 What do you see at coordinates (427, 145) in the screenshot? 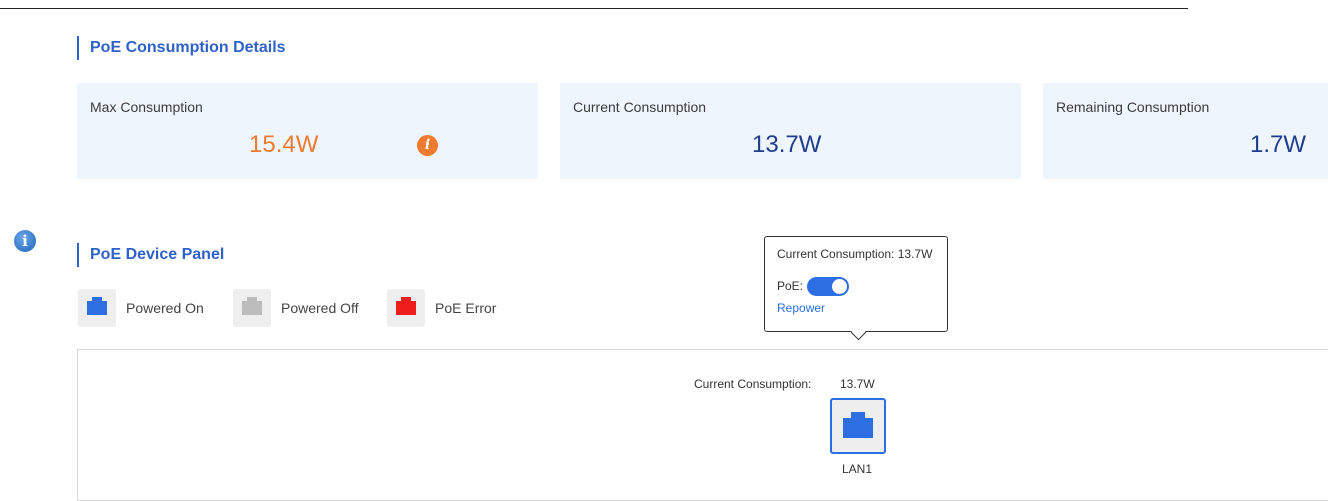
I see `info-warning-icon: i` at bounding box center [427, 145].